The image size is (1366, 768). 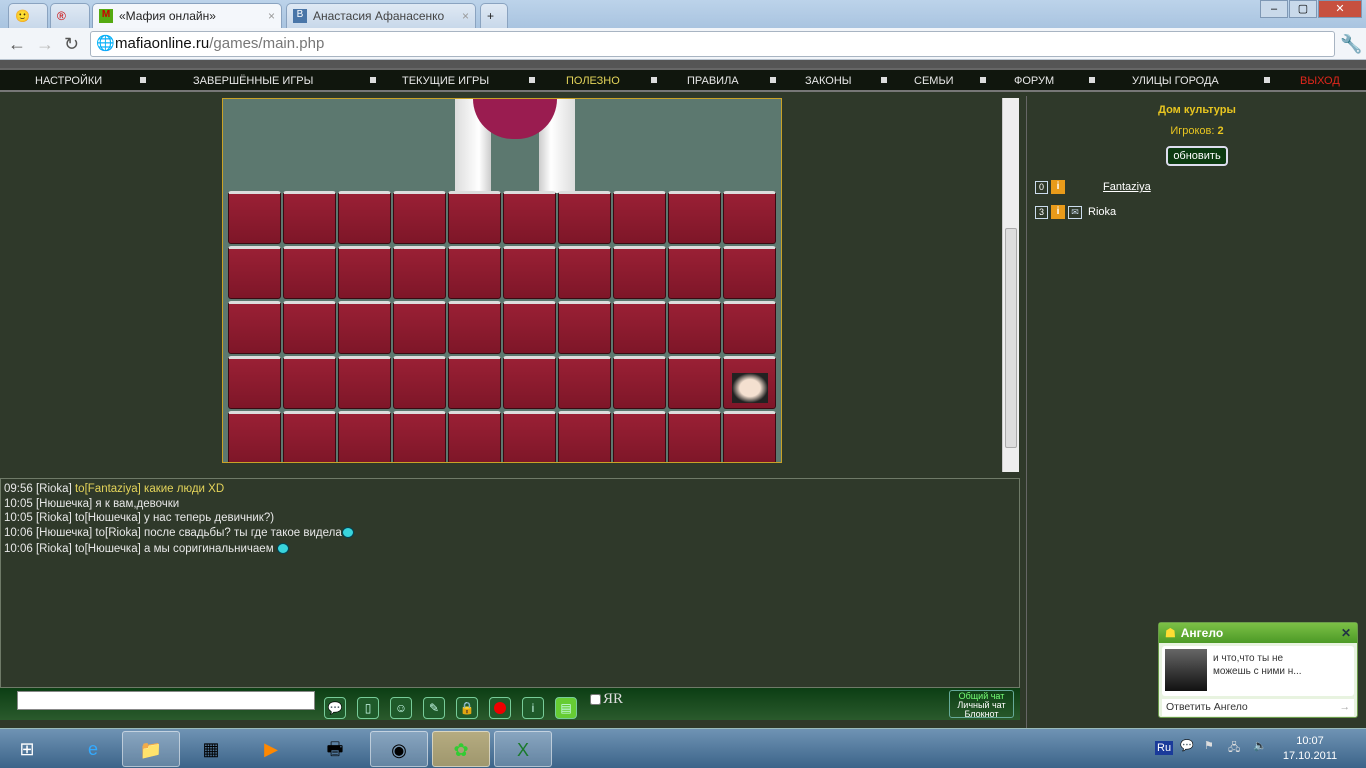 I want to click on smiley-button: ☺, so click(x=401, y=708).